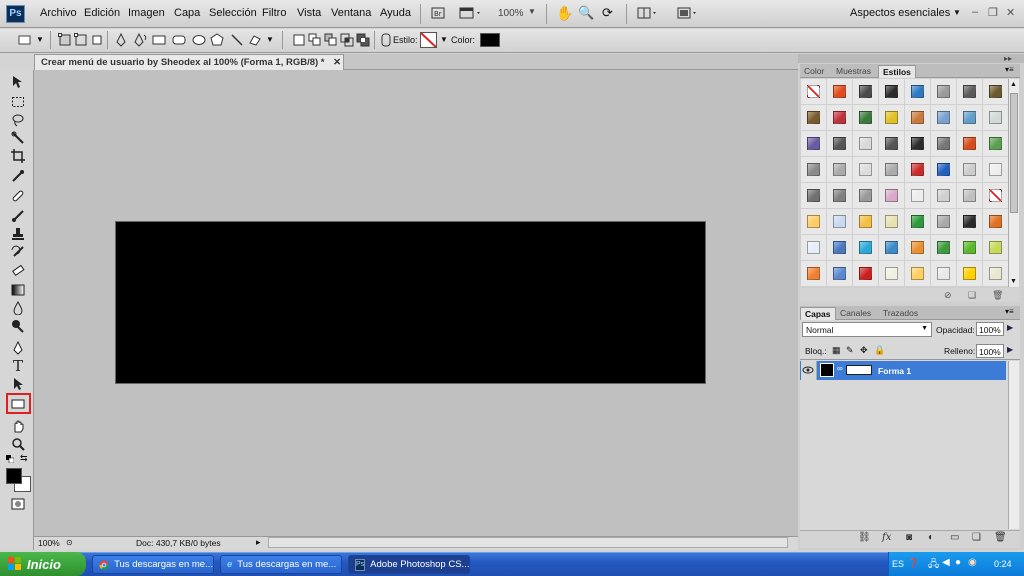 Image resolution: width=1024 pixels, height=576 pixels. Describe the element at coordinates (836, 350) in the screenshot. I see `lock-transparent-icon: ▦` at that location.